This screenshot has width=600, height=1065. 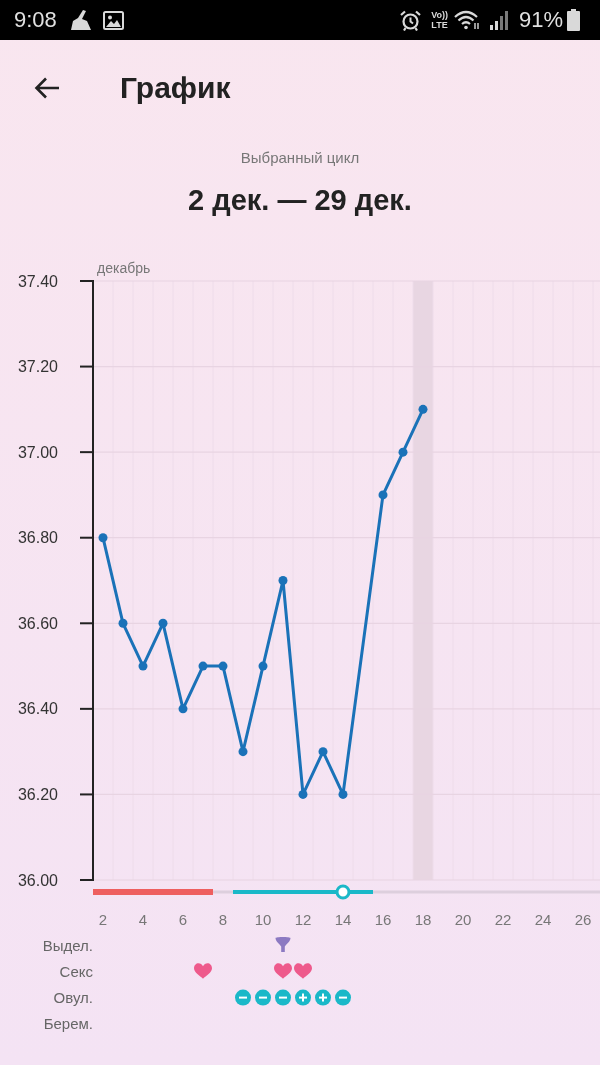 I want to click on status-time: 9:08, so click(x=35, y=20).